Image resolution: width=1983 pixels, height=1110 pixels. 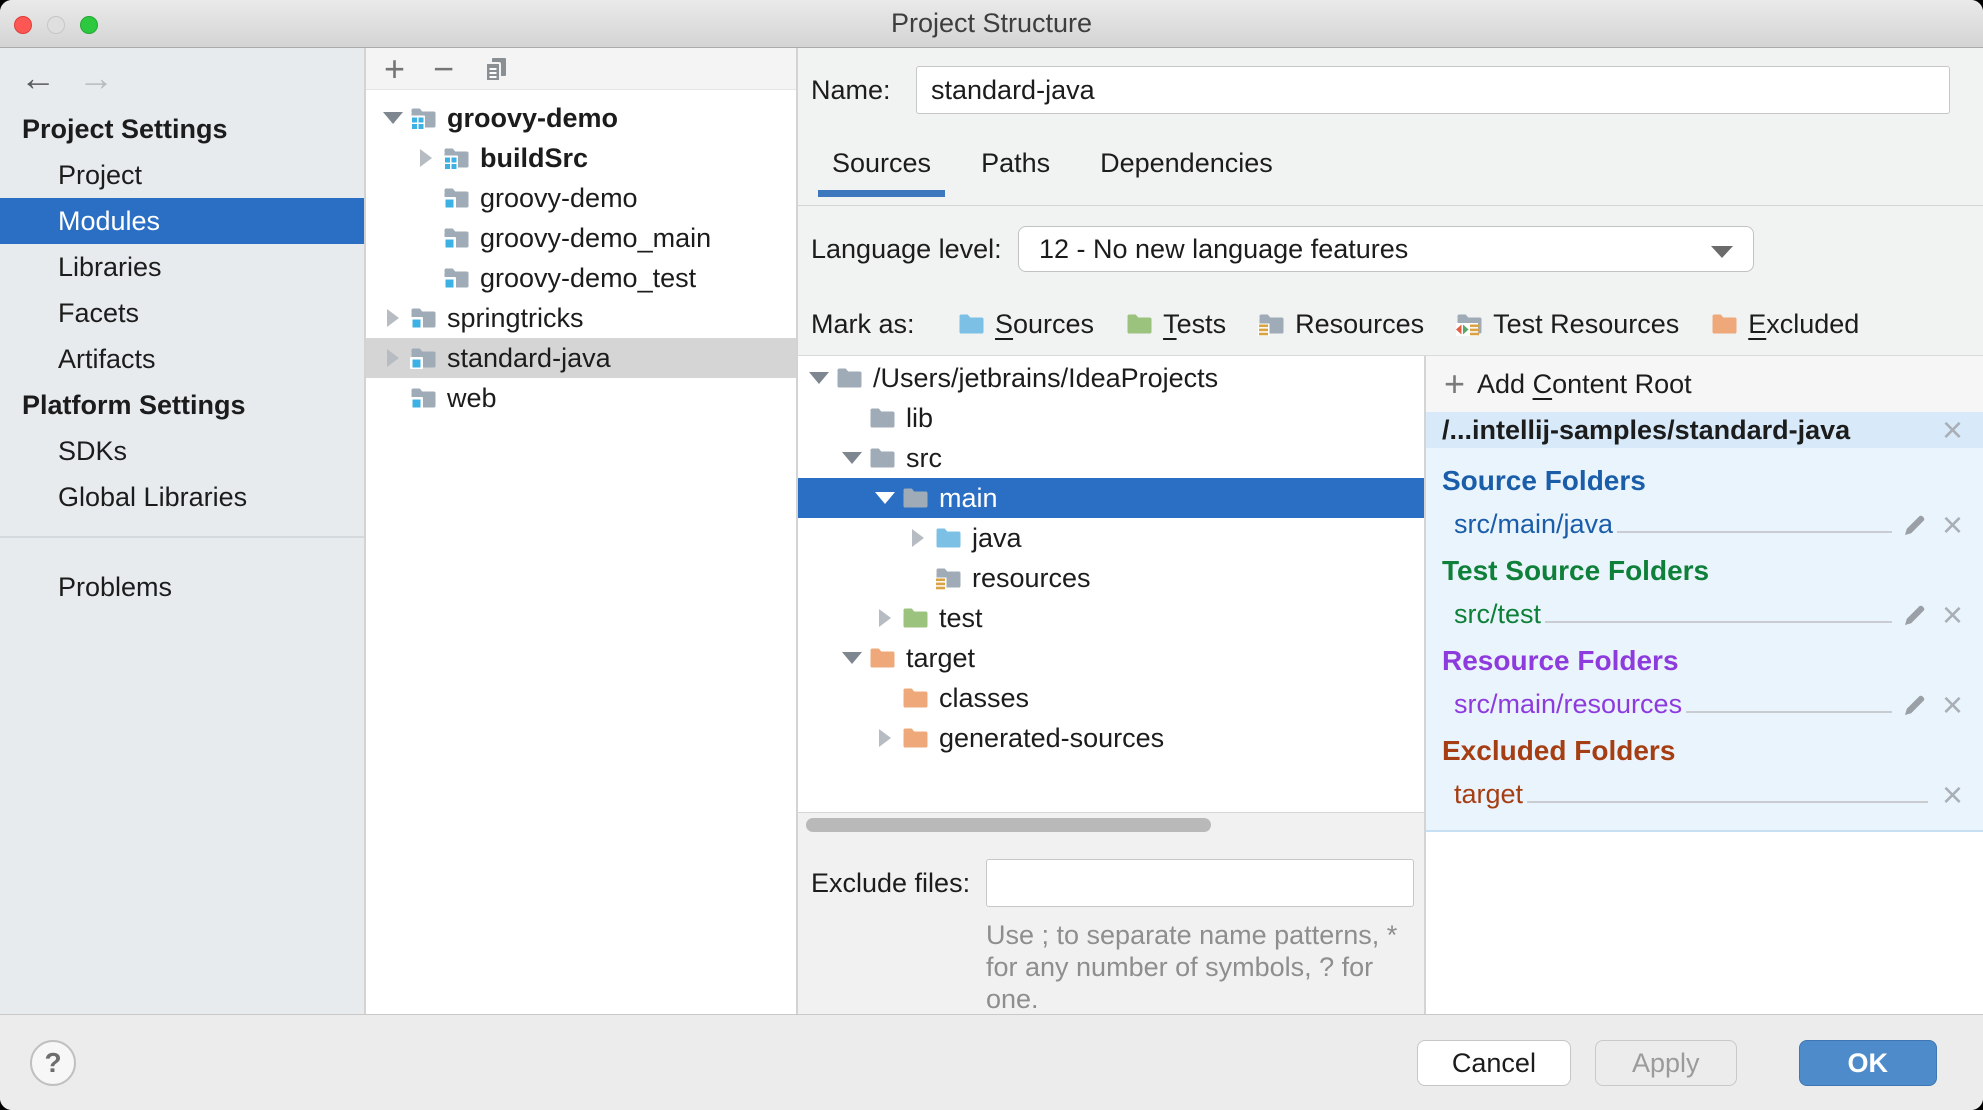 What do you see at coordinates (182, 129) in the screenshot?
I see `sidebar-item: Project Settings` at bounding box center [182, 129].